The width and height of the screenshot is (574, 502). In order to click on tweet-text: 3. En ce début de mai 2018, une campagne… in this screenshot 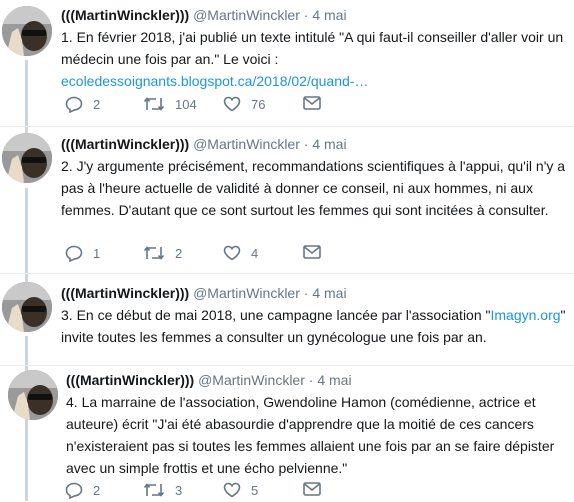, I will do `click(314, 326)`.